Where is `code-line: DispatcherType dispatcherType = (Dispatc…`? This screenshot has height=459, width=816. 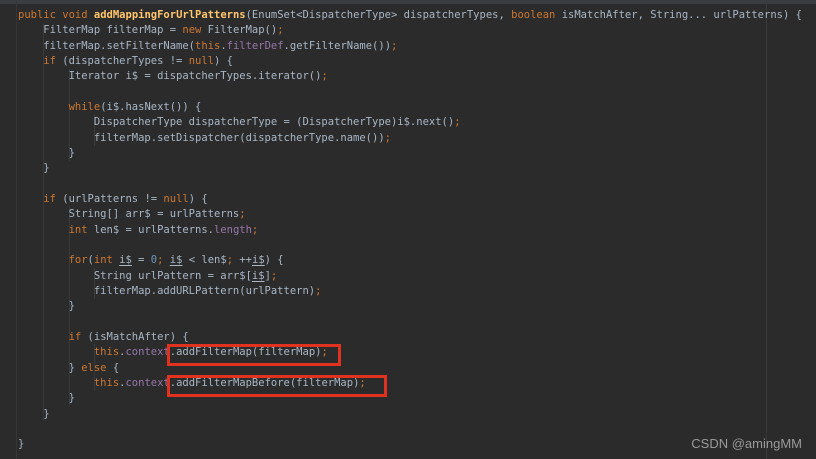
code-line: DispatcherType dispatcherType = (Dispatc… is located at coordinates (417, 122).